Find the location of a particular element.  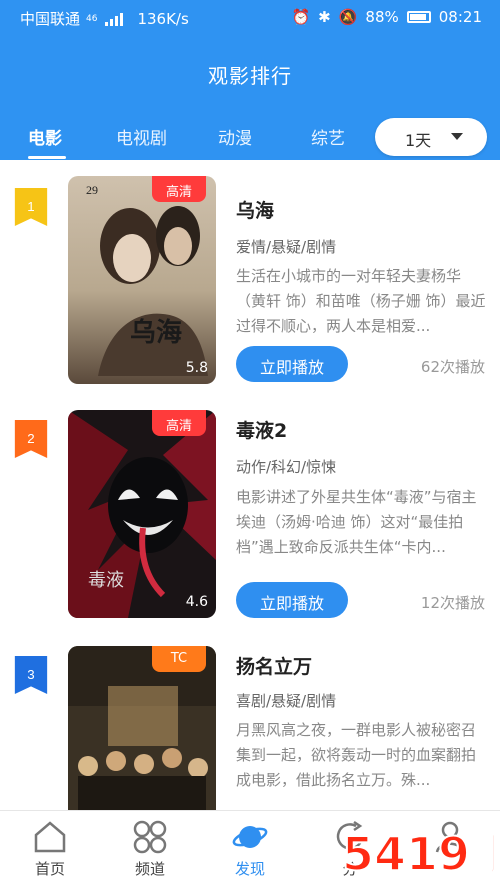

play-count: 12次播放 is located at coordinates (452, 603).